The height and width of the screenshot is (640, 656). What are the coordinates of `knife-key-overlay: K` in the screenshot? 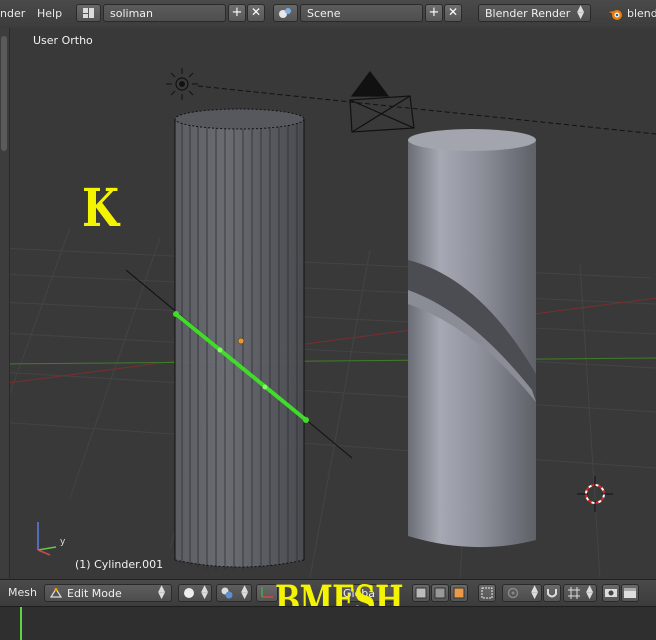 It's located at (100, 208).